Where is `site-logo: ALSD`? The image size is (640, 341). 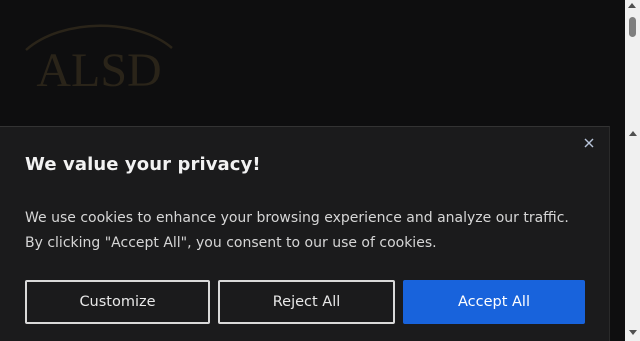
site-logo: ALSD is located at coordinates (99, 60).